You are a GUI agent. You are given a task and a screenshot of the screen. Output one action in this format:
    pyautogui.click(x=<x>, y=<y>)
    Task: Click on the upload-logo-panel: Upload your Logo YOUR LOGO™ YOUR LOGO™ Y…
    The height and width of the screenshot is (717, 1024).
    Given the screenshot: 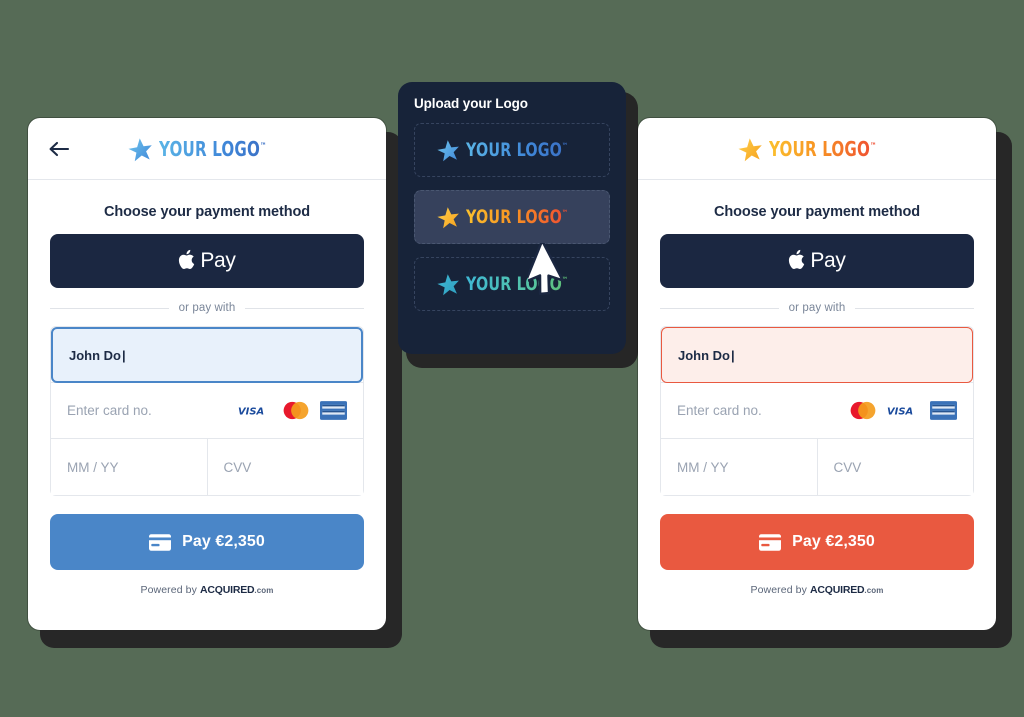 What is the action you would take?
    pyautogui.click(x=512, y=218)
    